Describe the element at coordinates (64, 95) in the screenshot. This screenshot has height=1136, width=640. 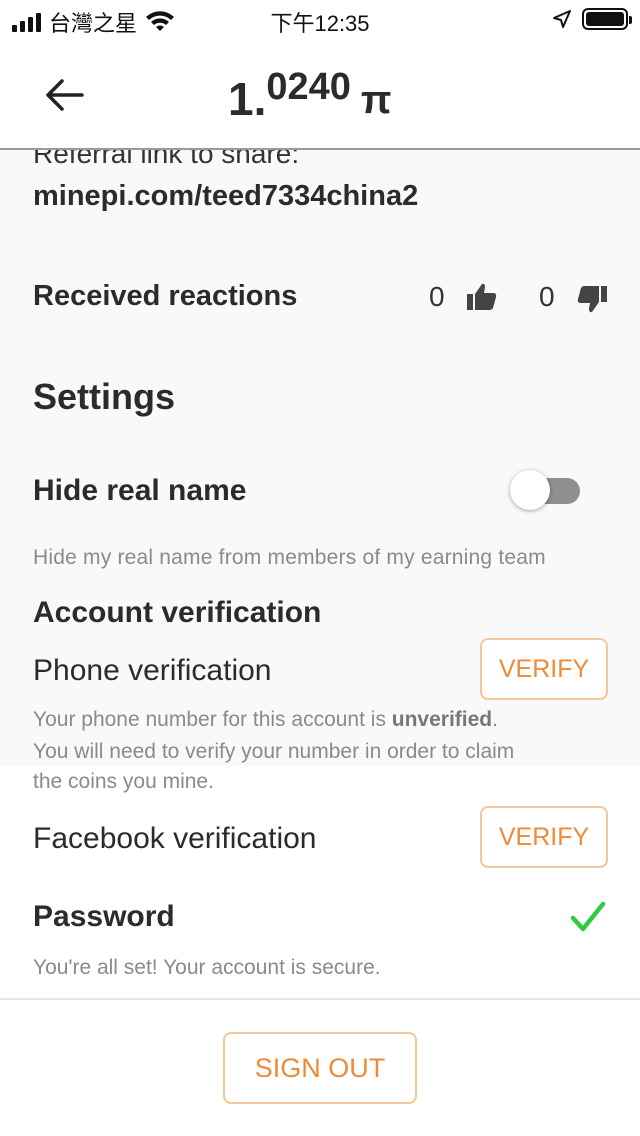
I see `back-arrow-icon` at that location.